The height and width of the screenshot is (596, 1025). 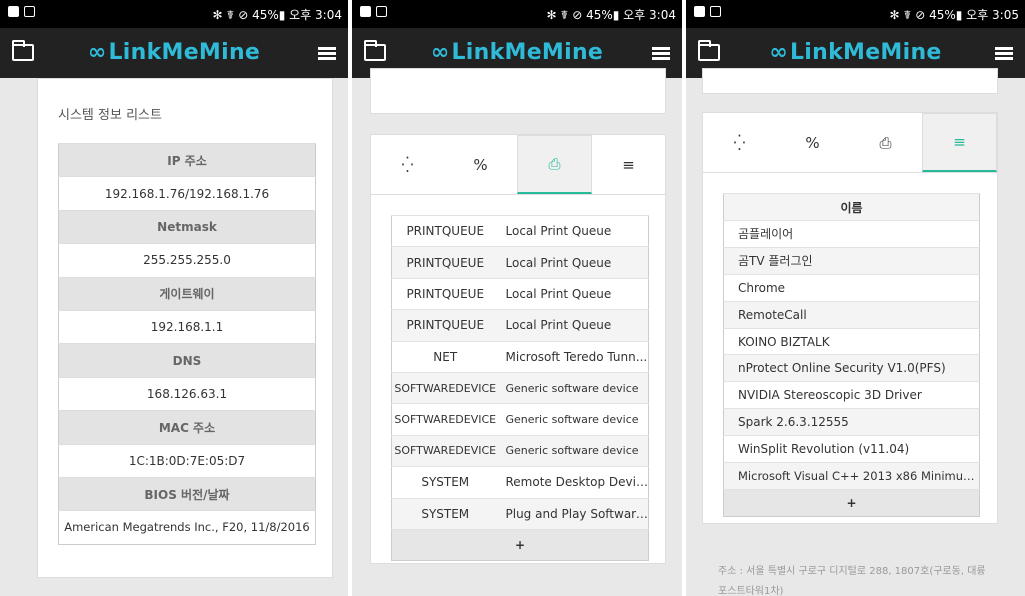 I want to click on list-icon: ≡, so click(x=959, y=142).